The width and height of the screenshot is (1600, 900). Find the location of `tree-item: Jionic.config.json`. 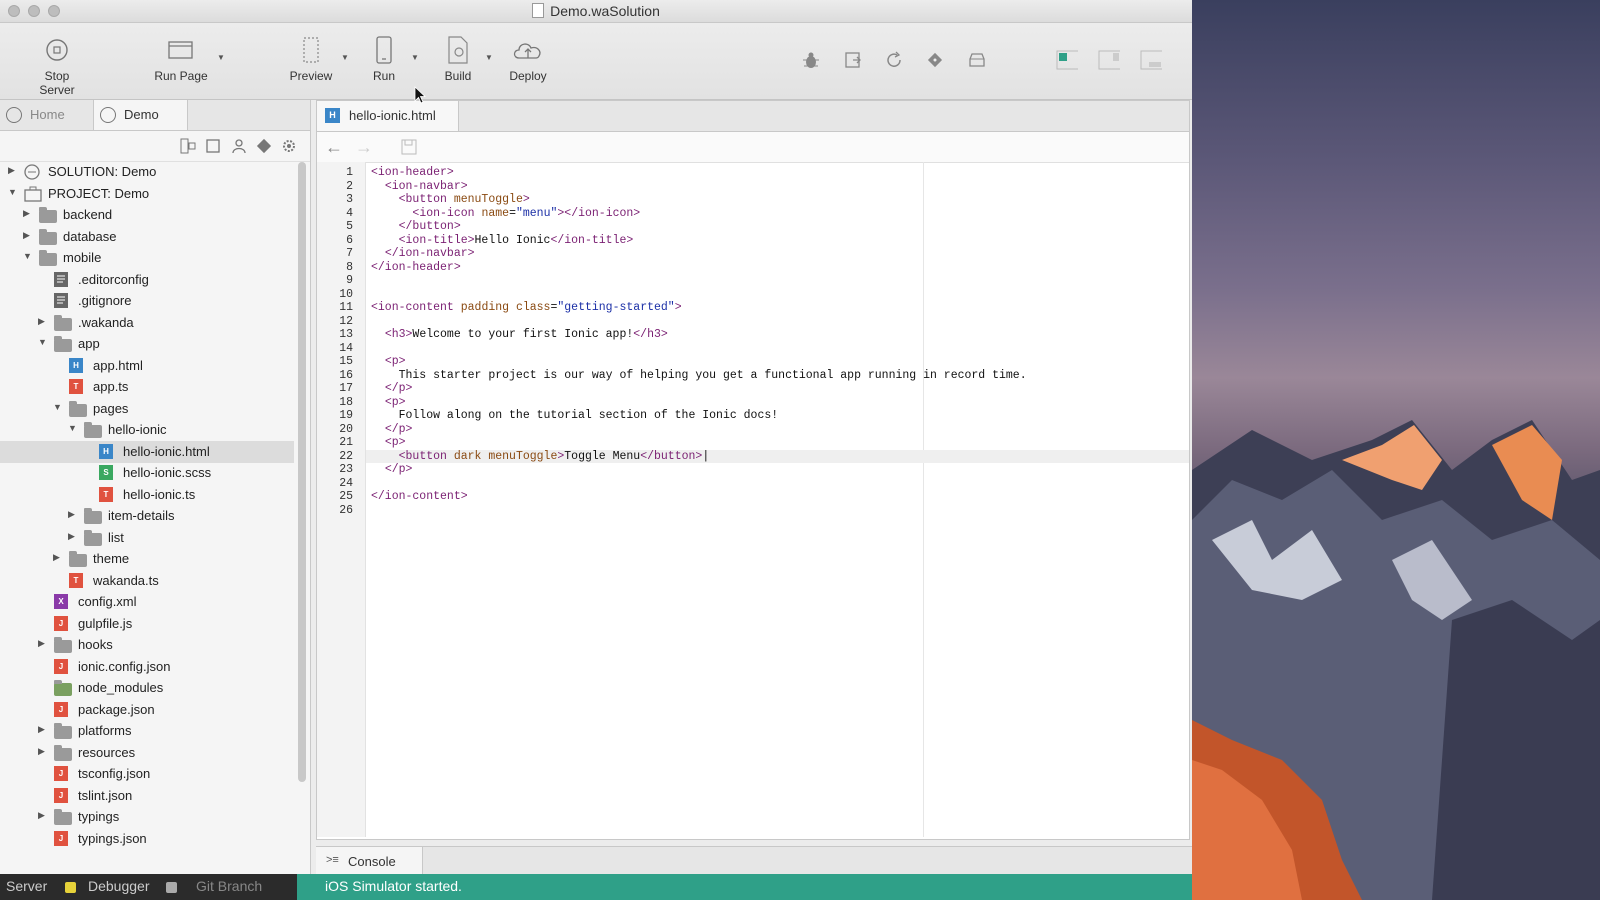

tree-item: Jionic.config.json is located at coordinates (147, 667).